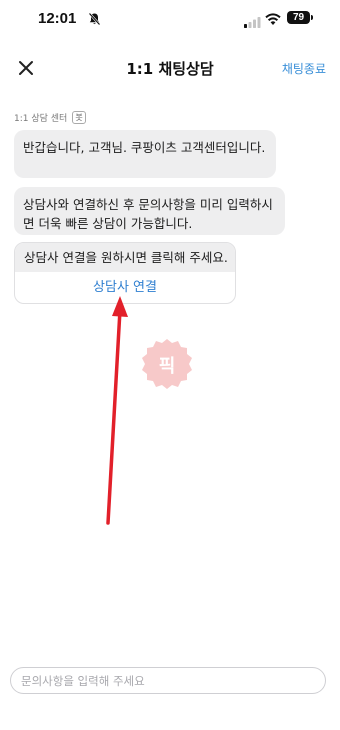  What do you see at coordinates (41, 118) in the screenshot?
I see `sender-name: 1:1 상담 센터` at bounding box center [41, 118].